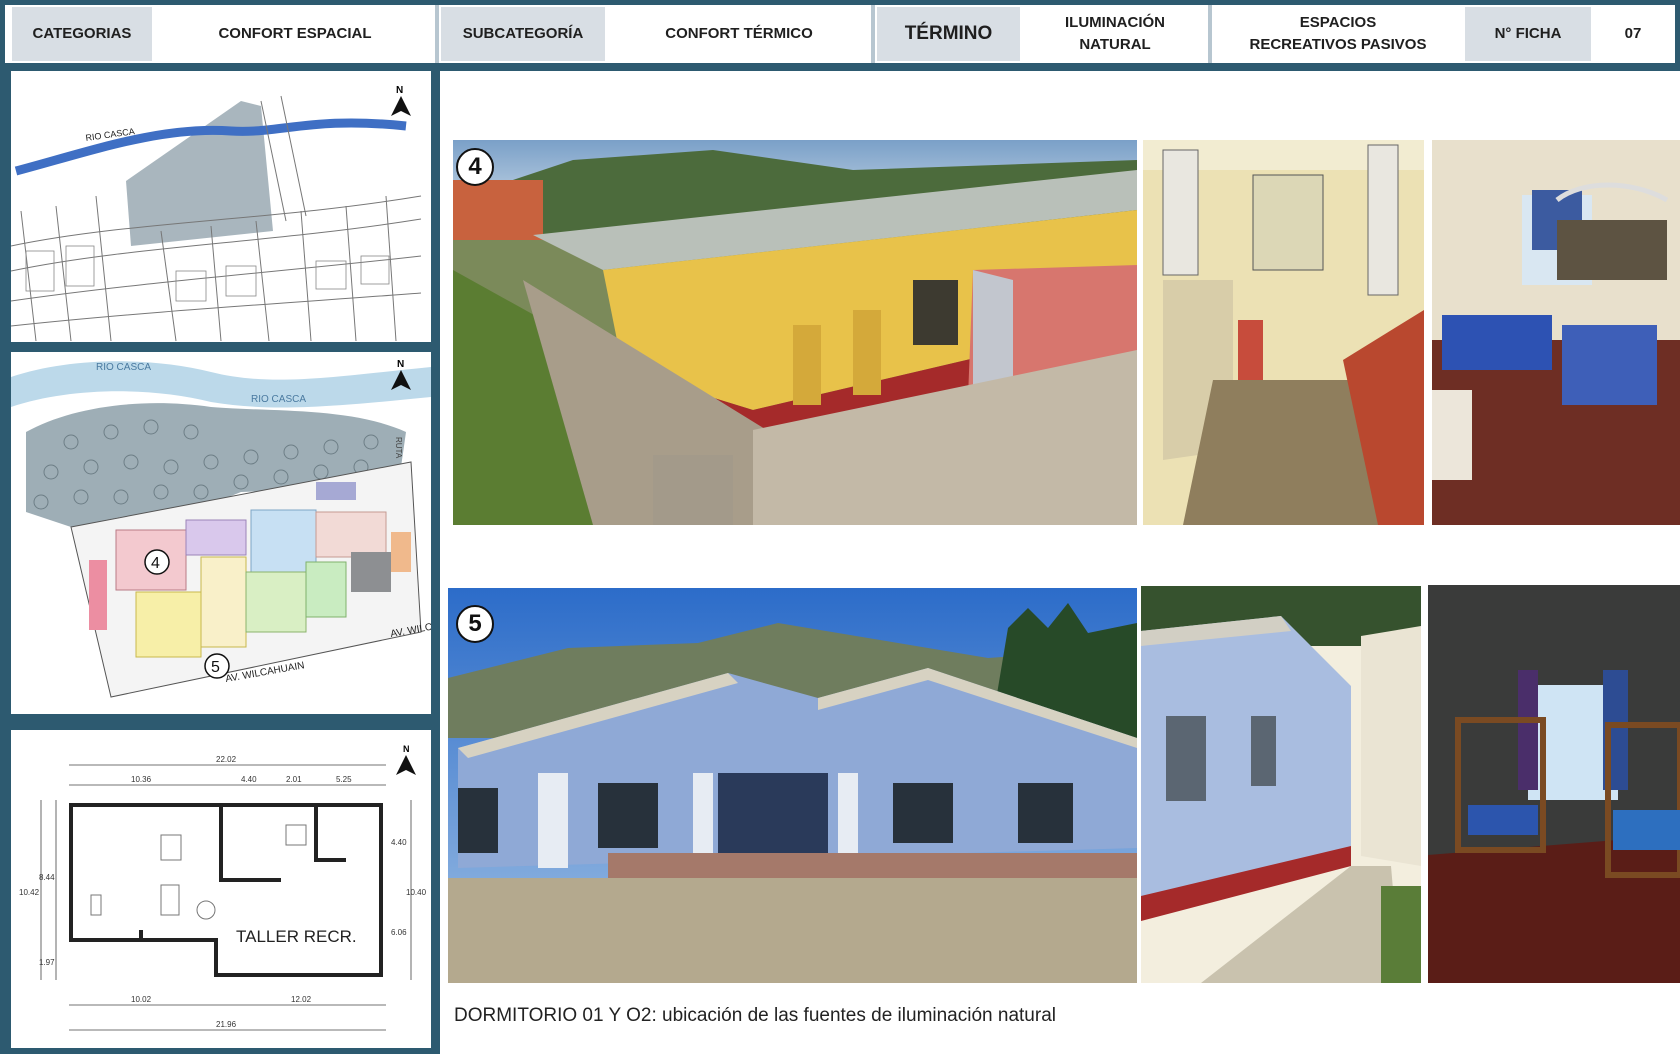  I want to click on categorias-value: CONFORT ESPACIAL, so click(295, 34).